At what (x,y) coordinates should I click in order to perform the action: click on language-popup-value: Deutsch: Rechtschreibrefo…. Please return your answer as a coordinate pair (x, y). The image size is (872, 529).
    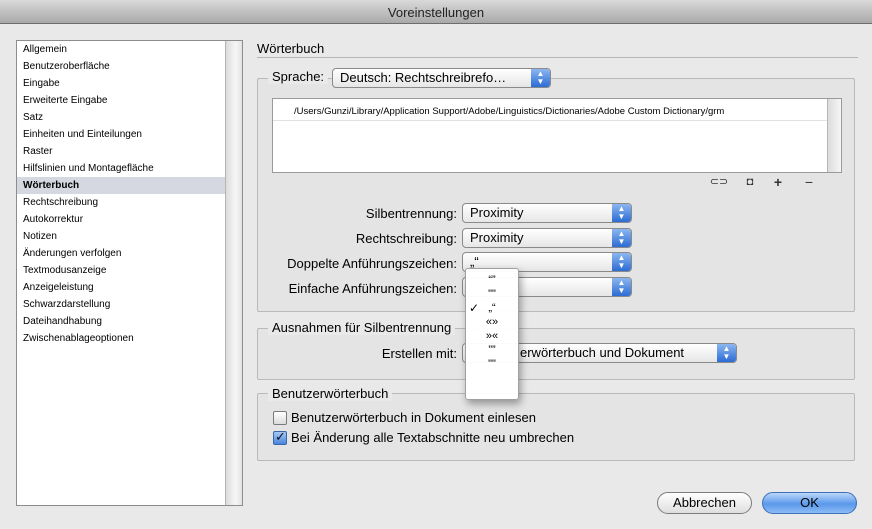
    Looking at the image, I should click on (423, 77).